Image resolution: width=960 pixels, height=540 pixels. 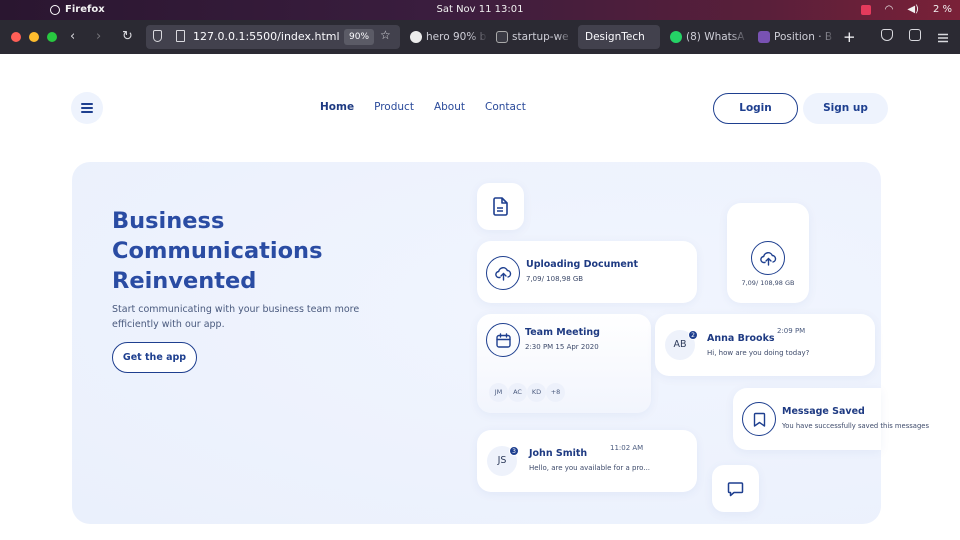 I want to click on os-menu-bar: Firefox Sat Nov 11 13:01 ◠ ◀) 2 %, so click(x=480, y=10).